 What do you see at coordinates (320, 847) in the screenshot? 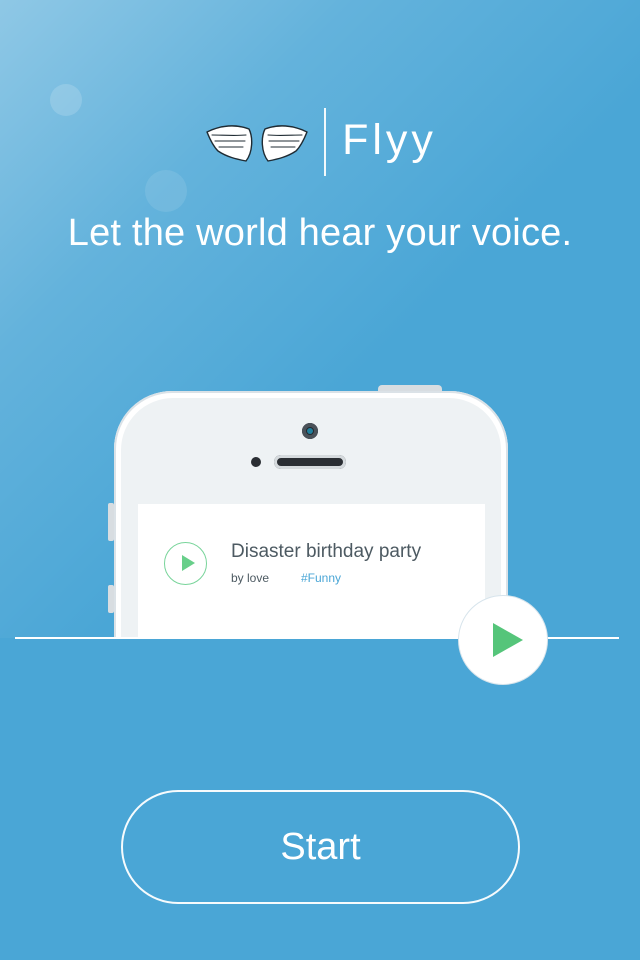
I see `start-button: Start` at bounding box center [320, 847].